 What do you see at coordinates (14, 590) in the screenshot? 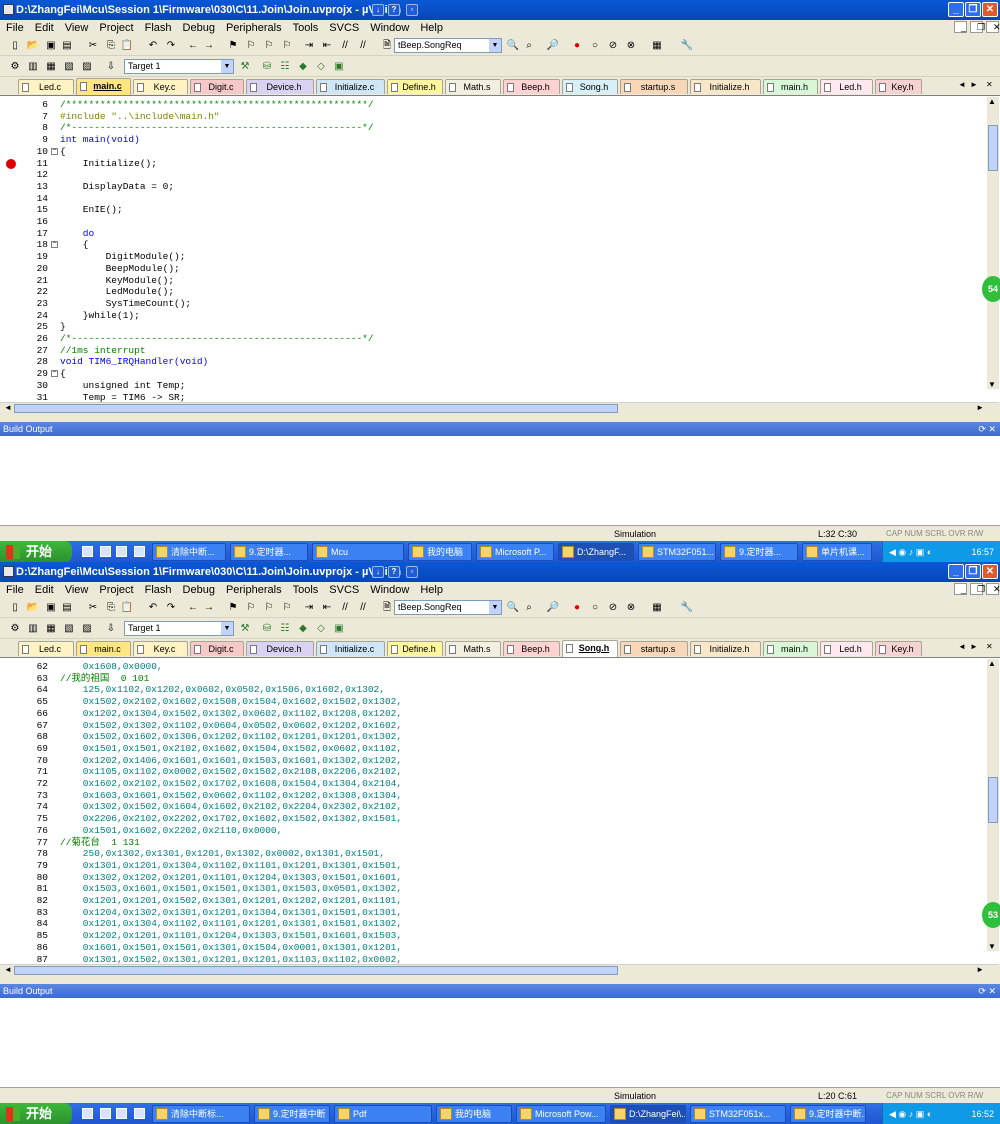
I see `menu-item-file: File` at bounding box center [14, 590].